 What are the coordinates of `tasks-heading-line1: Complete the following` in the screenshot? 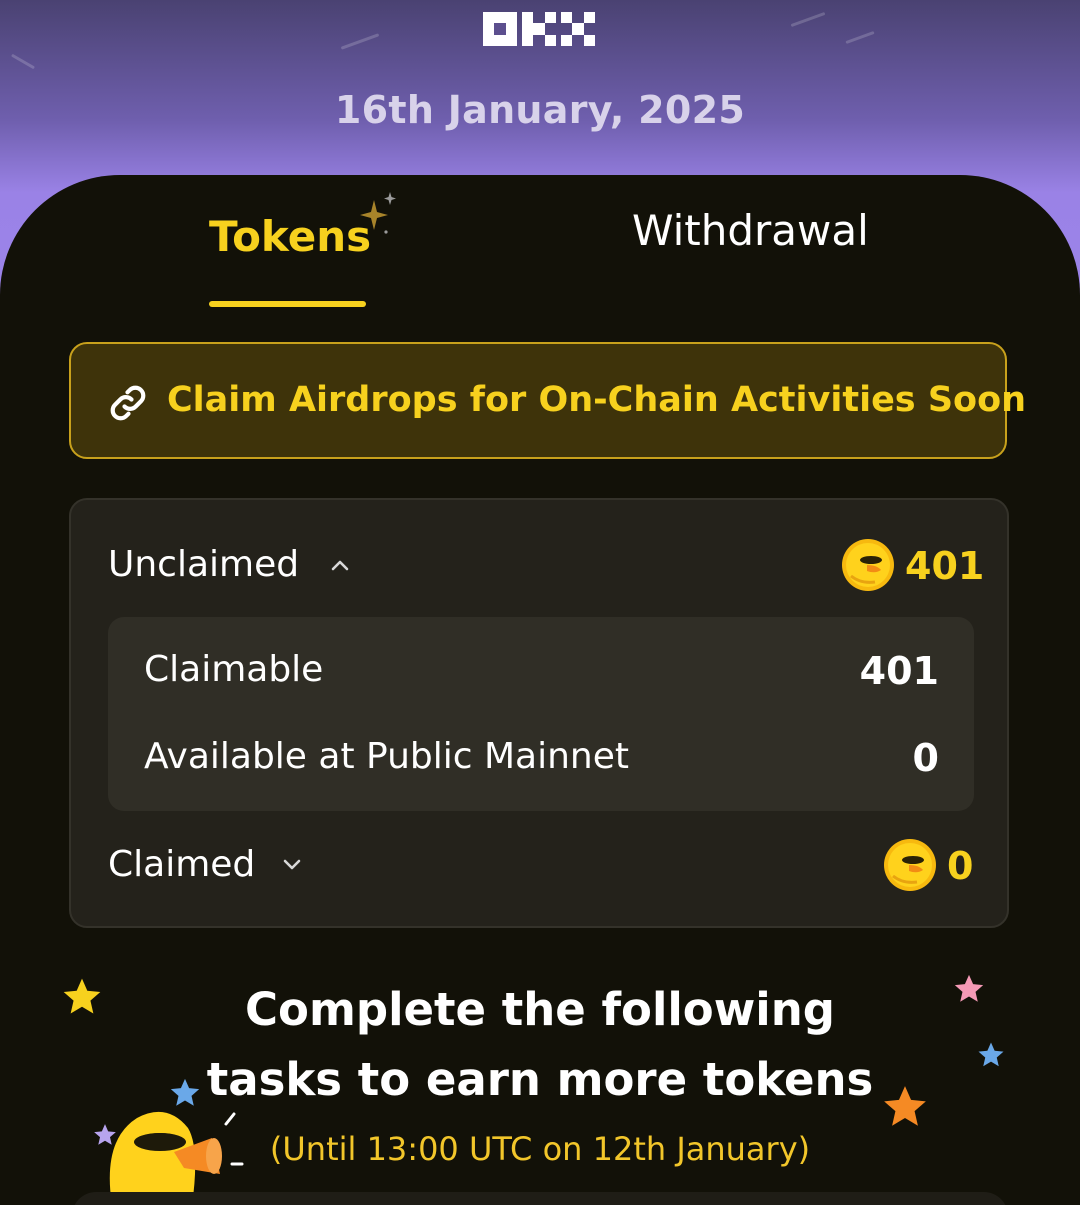 It's located at (540, 1009).